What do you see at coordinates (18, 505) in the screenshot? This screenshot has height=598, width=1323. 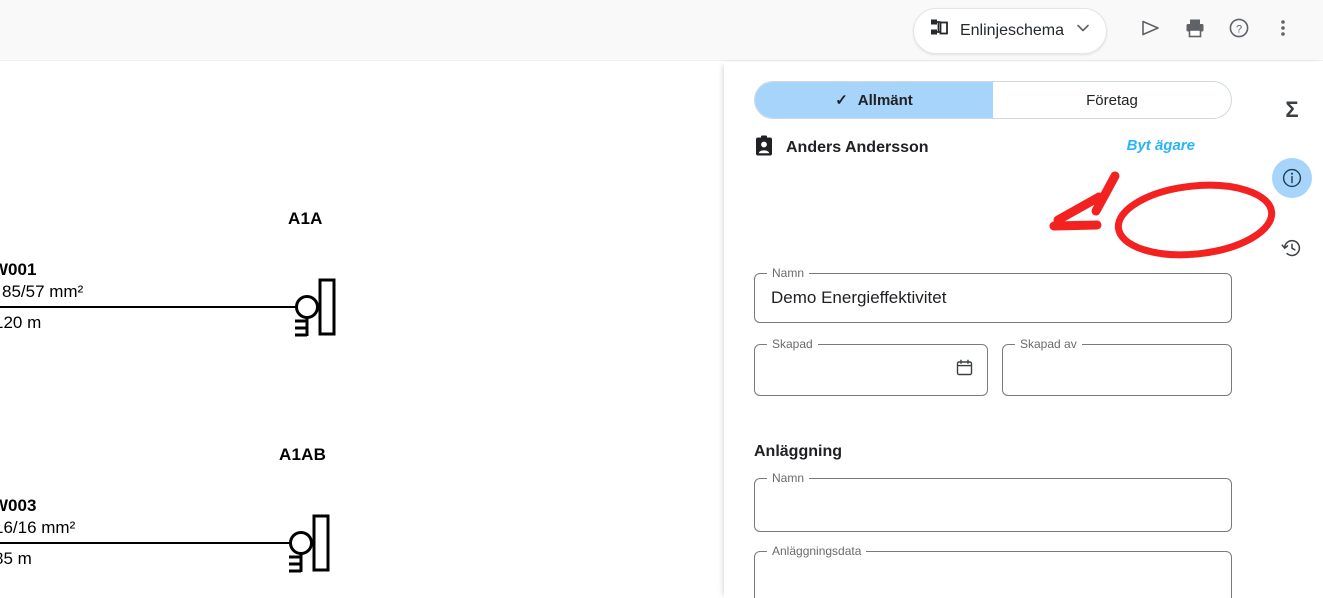 I see `cable-name-label: W003` at bounding box center [18, 505].